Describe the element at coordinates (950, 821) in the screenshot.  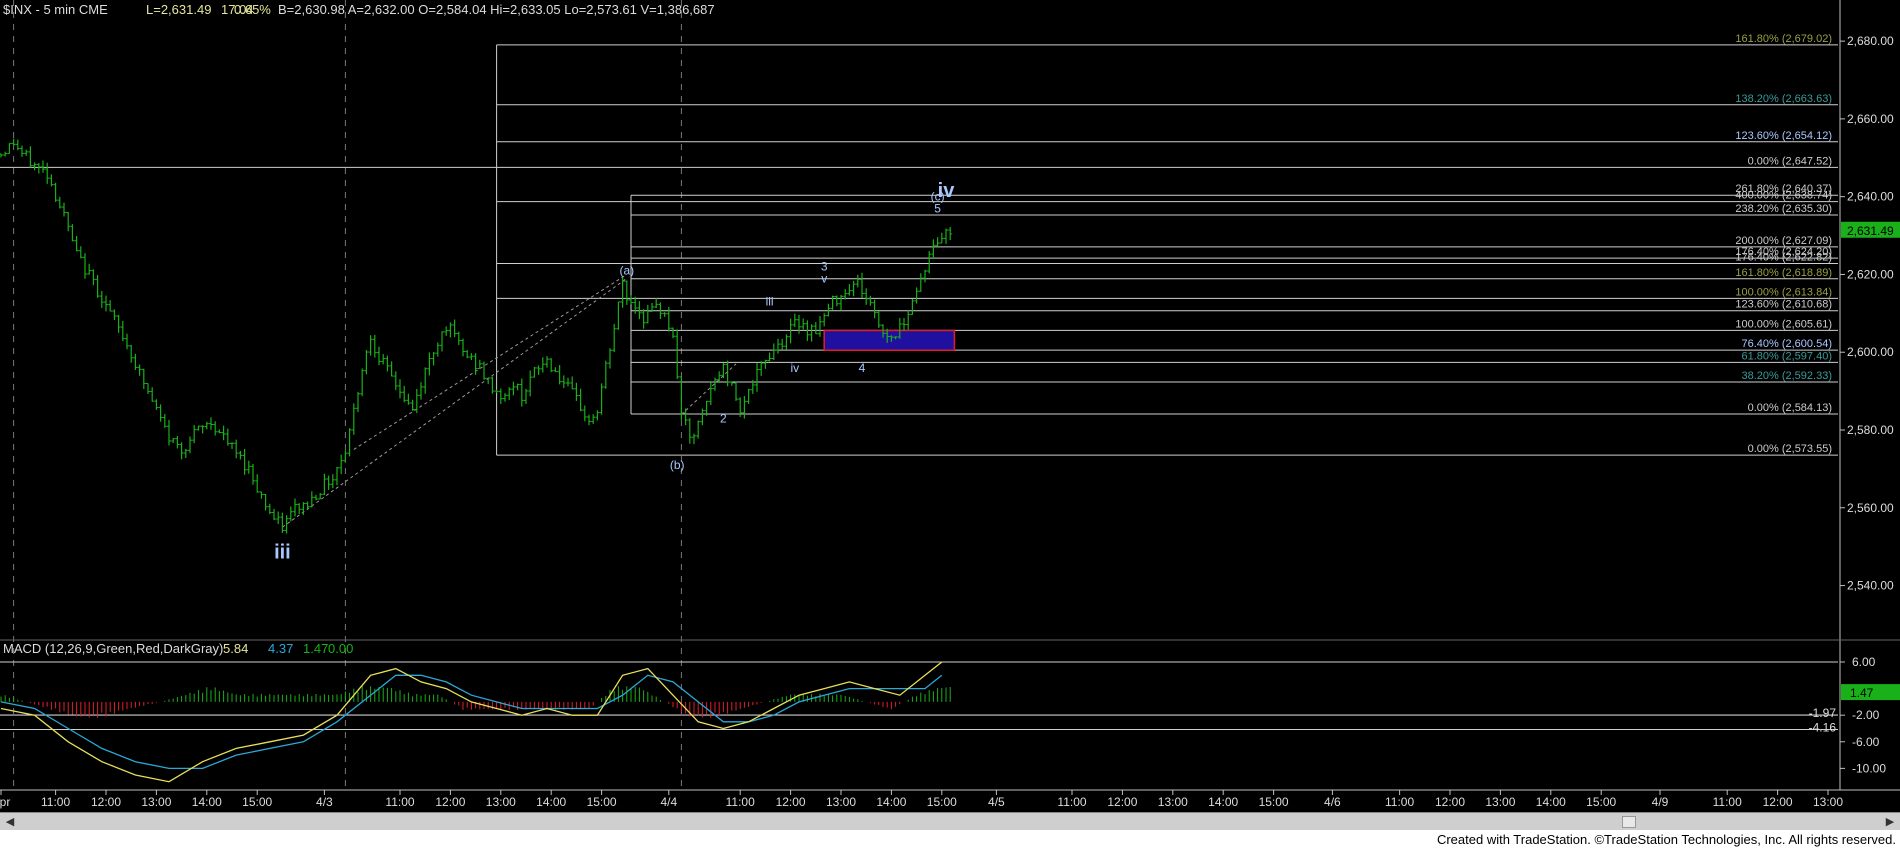
I see `horizontal-scrollbar: ◀ ▶` at that location.